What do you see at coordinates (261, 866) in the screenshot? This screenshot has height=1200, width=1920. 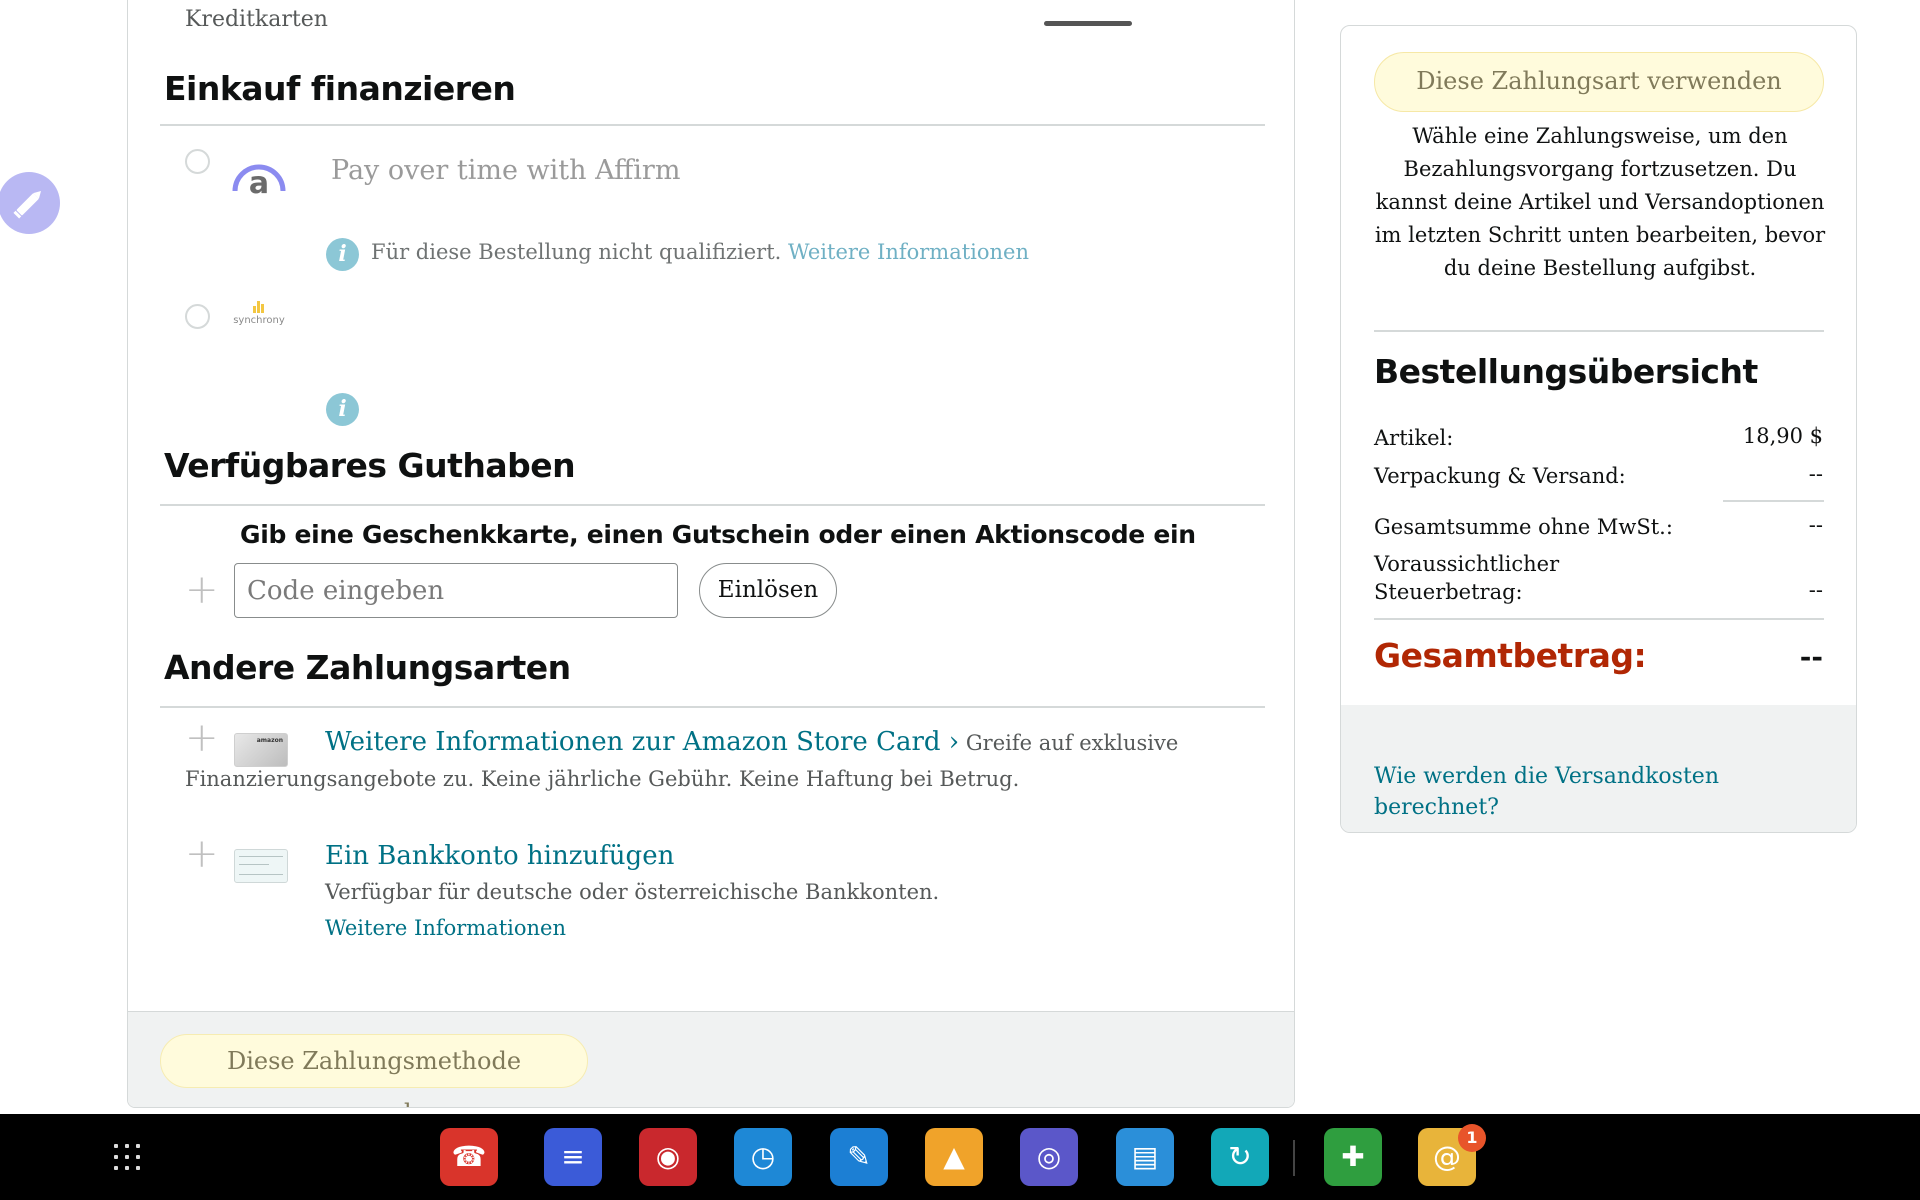 I see `bank-check-thumbnail` at bounding box center [261, 866].